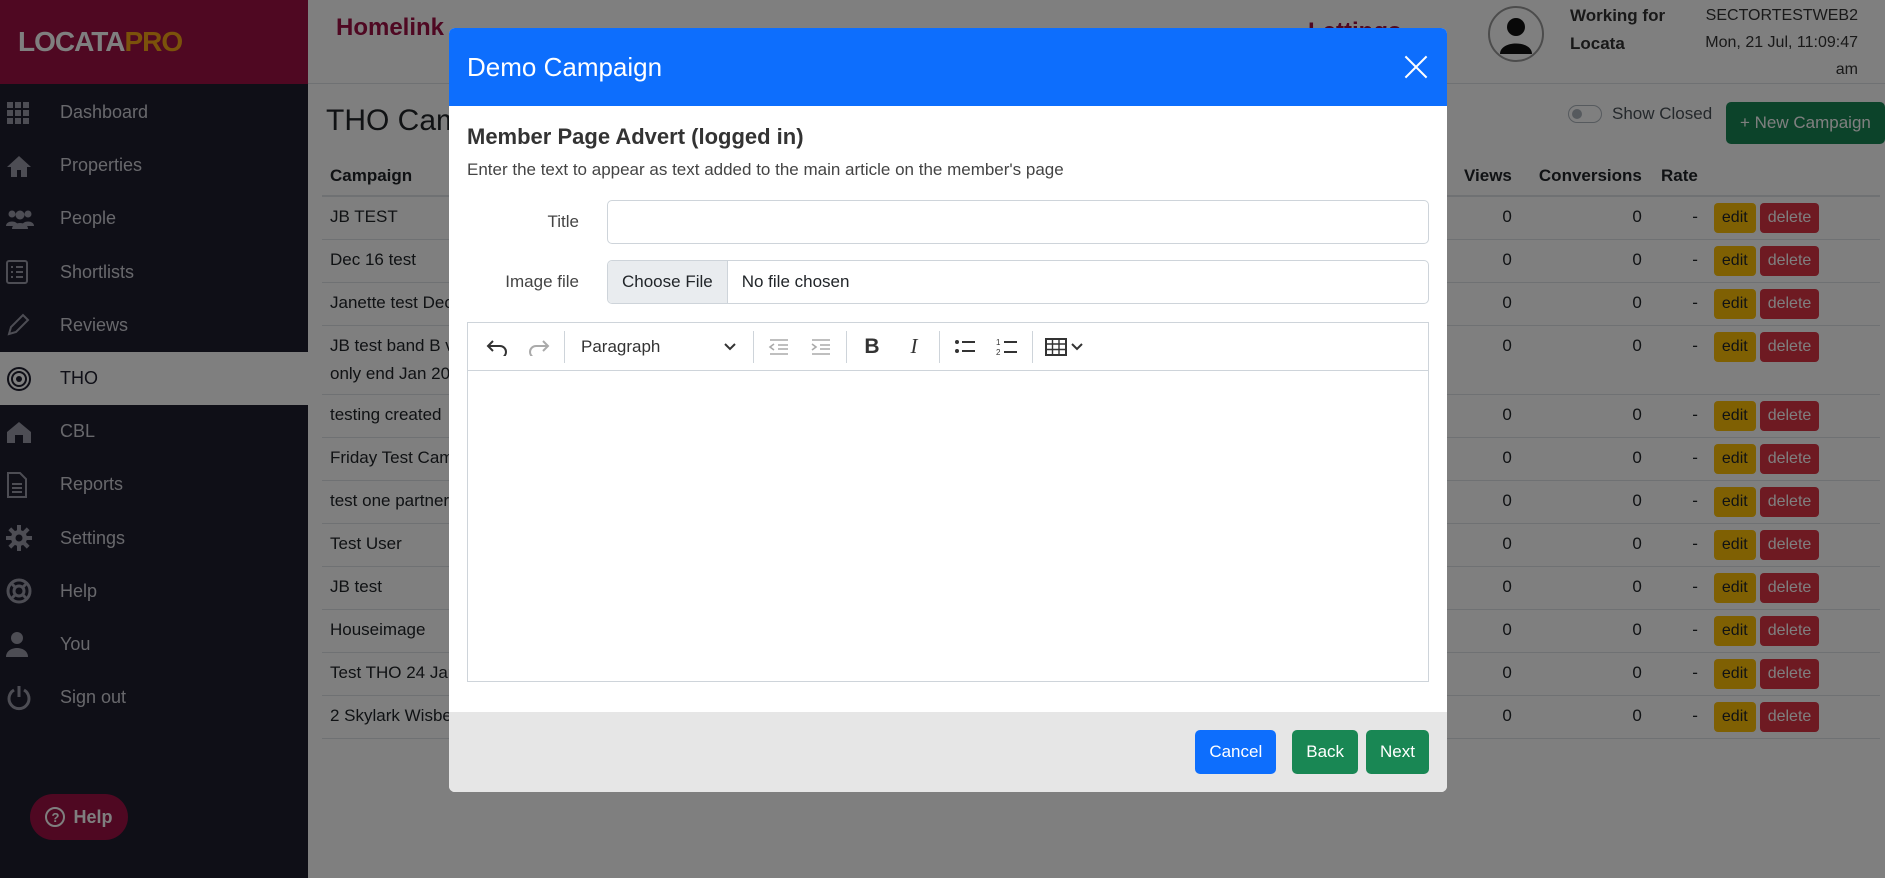 Image resolution: width=1885 pixels, height=878 pixels. I want to click on svg-text: 2, so click(998, 352).